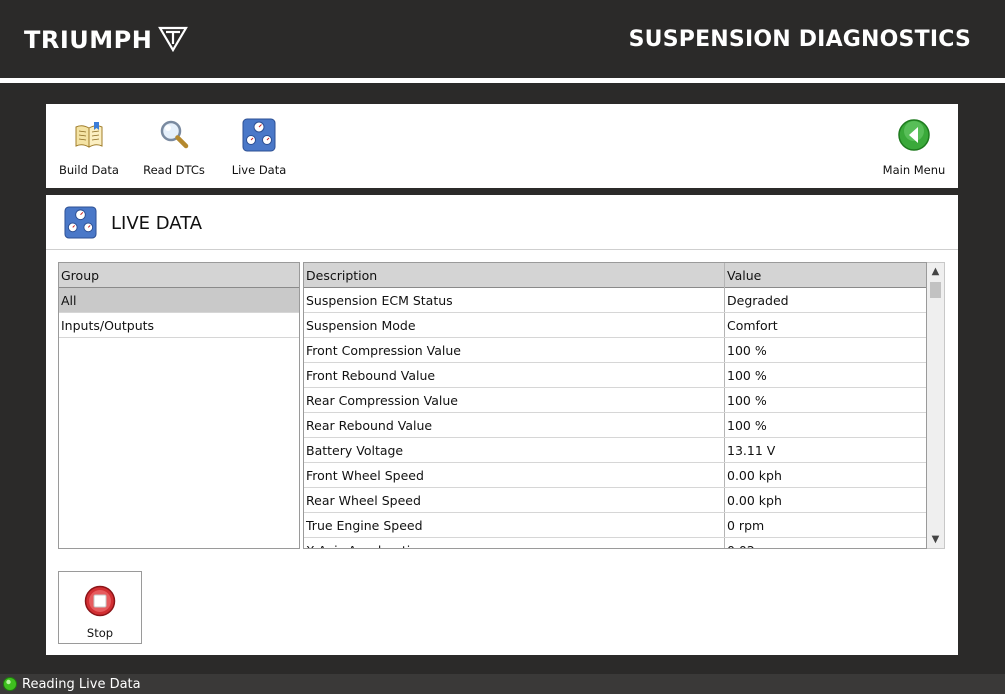 Image resolution: width=1005 pixels, height=694 pixels. I want to click on table-row: Rear Wheel Speed 0.00 kph, so click(615, 500).